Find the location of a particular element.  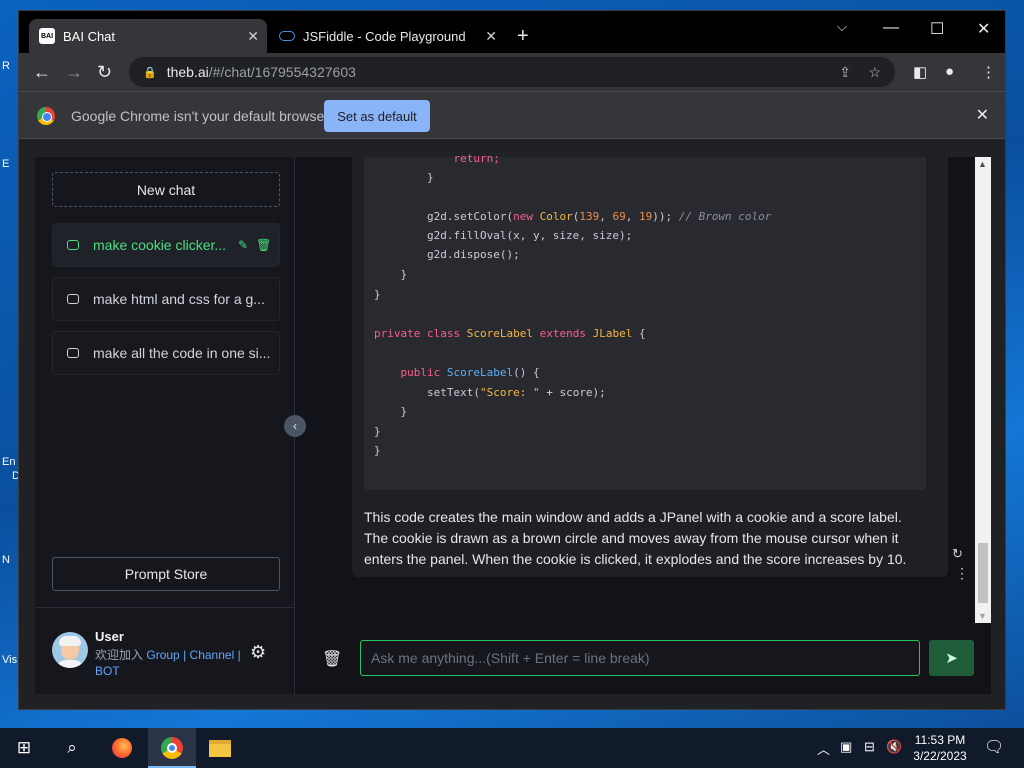

more-options-icon: ⋮ is located at coordinates (962, 573).